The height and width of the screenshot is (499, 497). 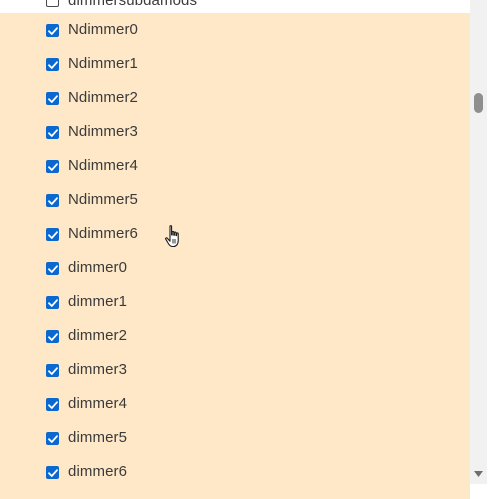 What do you see at coordinates (235, 234) in the screenshot?
I see `list-item: Ndimmer6` at bounding box center [235, 234].